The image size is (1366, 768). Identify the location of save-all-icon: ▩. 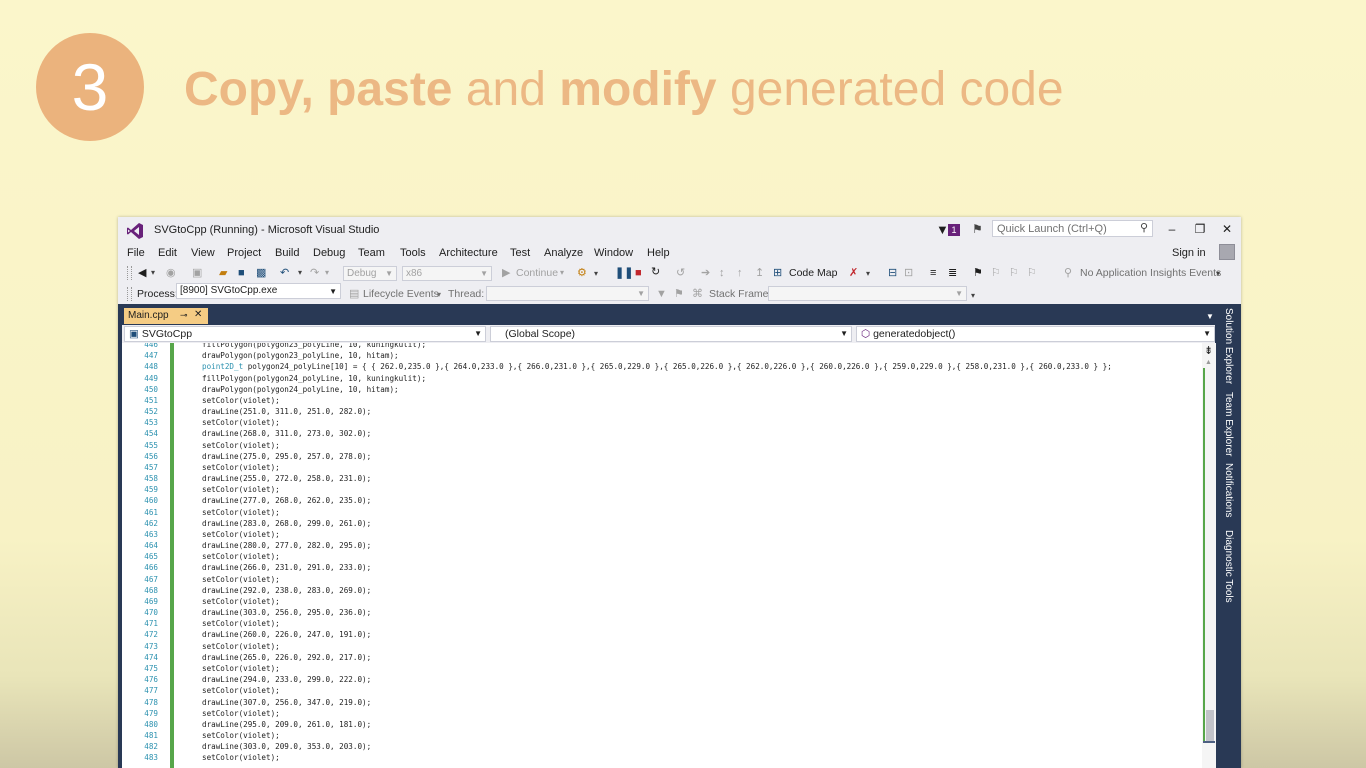
(261, 273).